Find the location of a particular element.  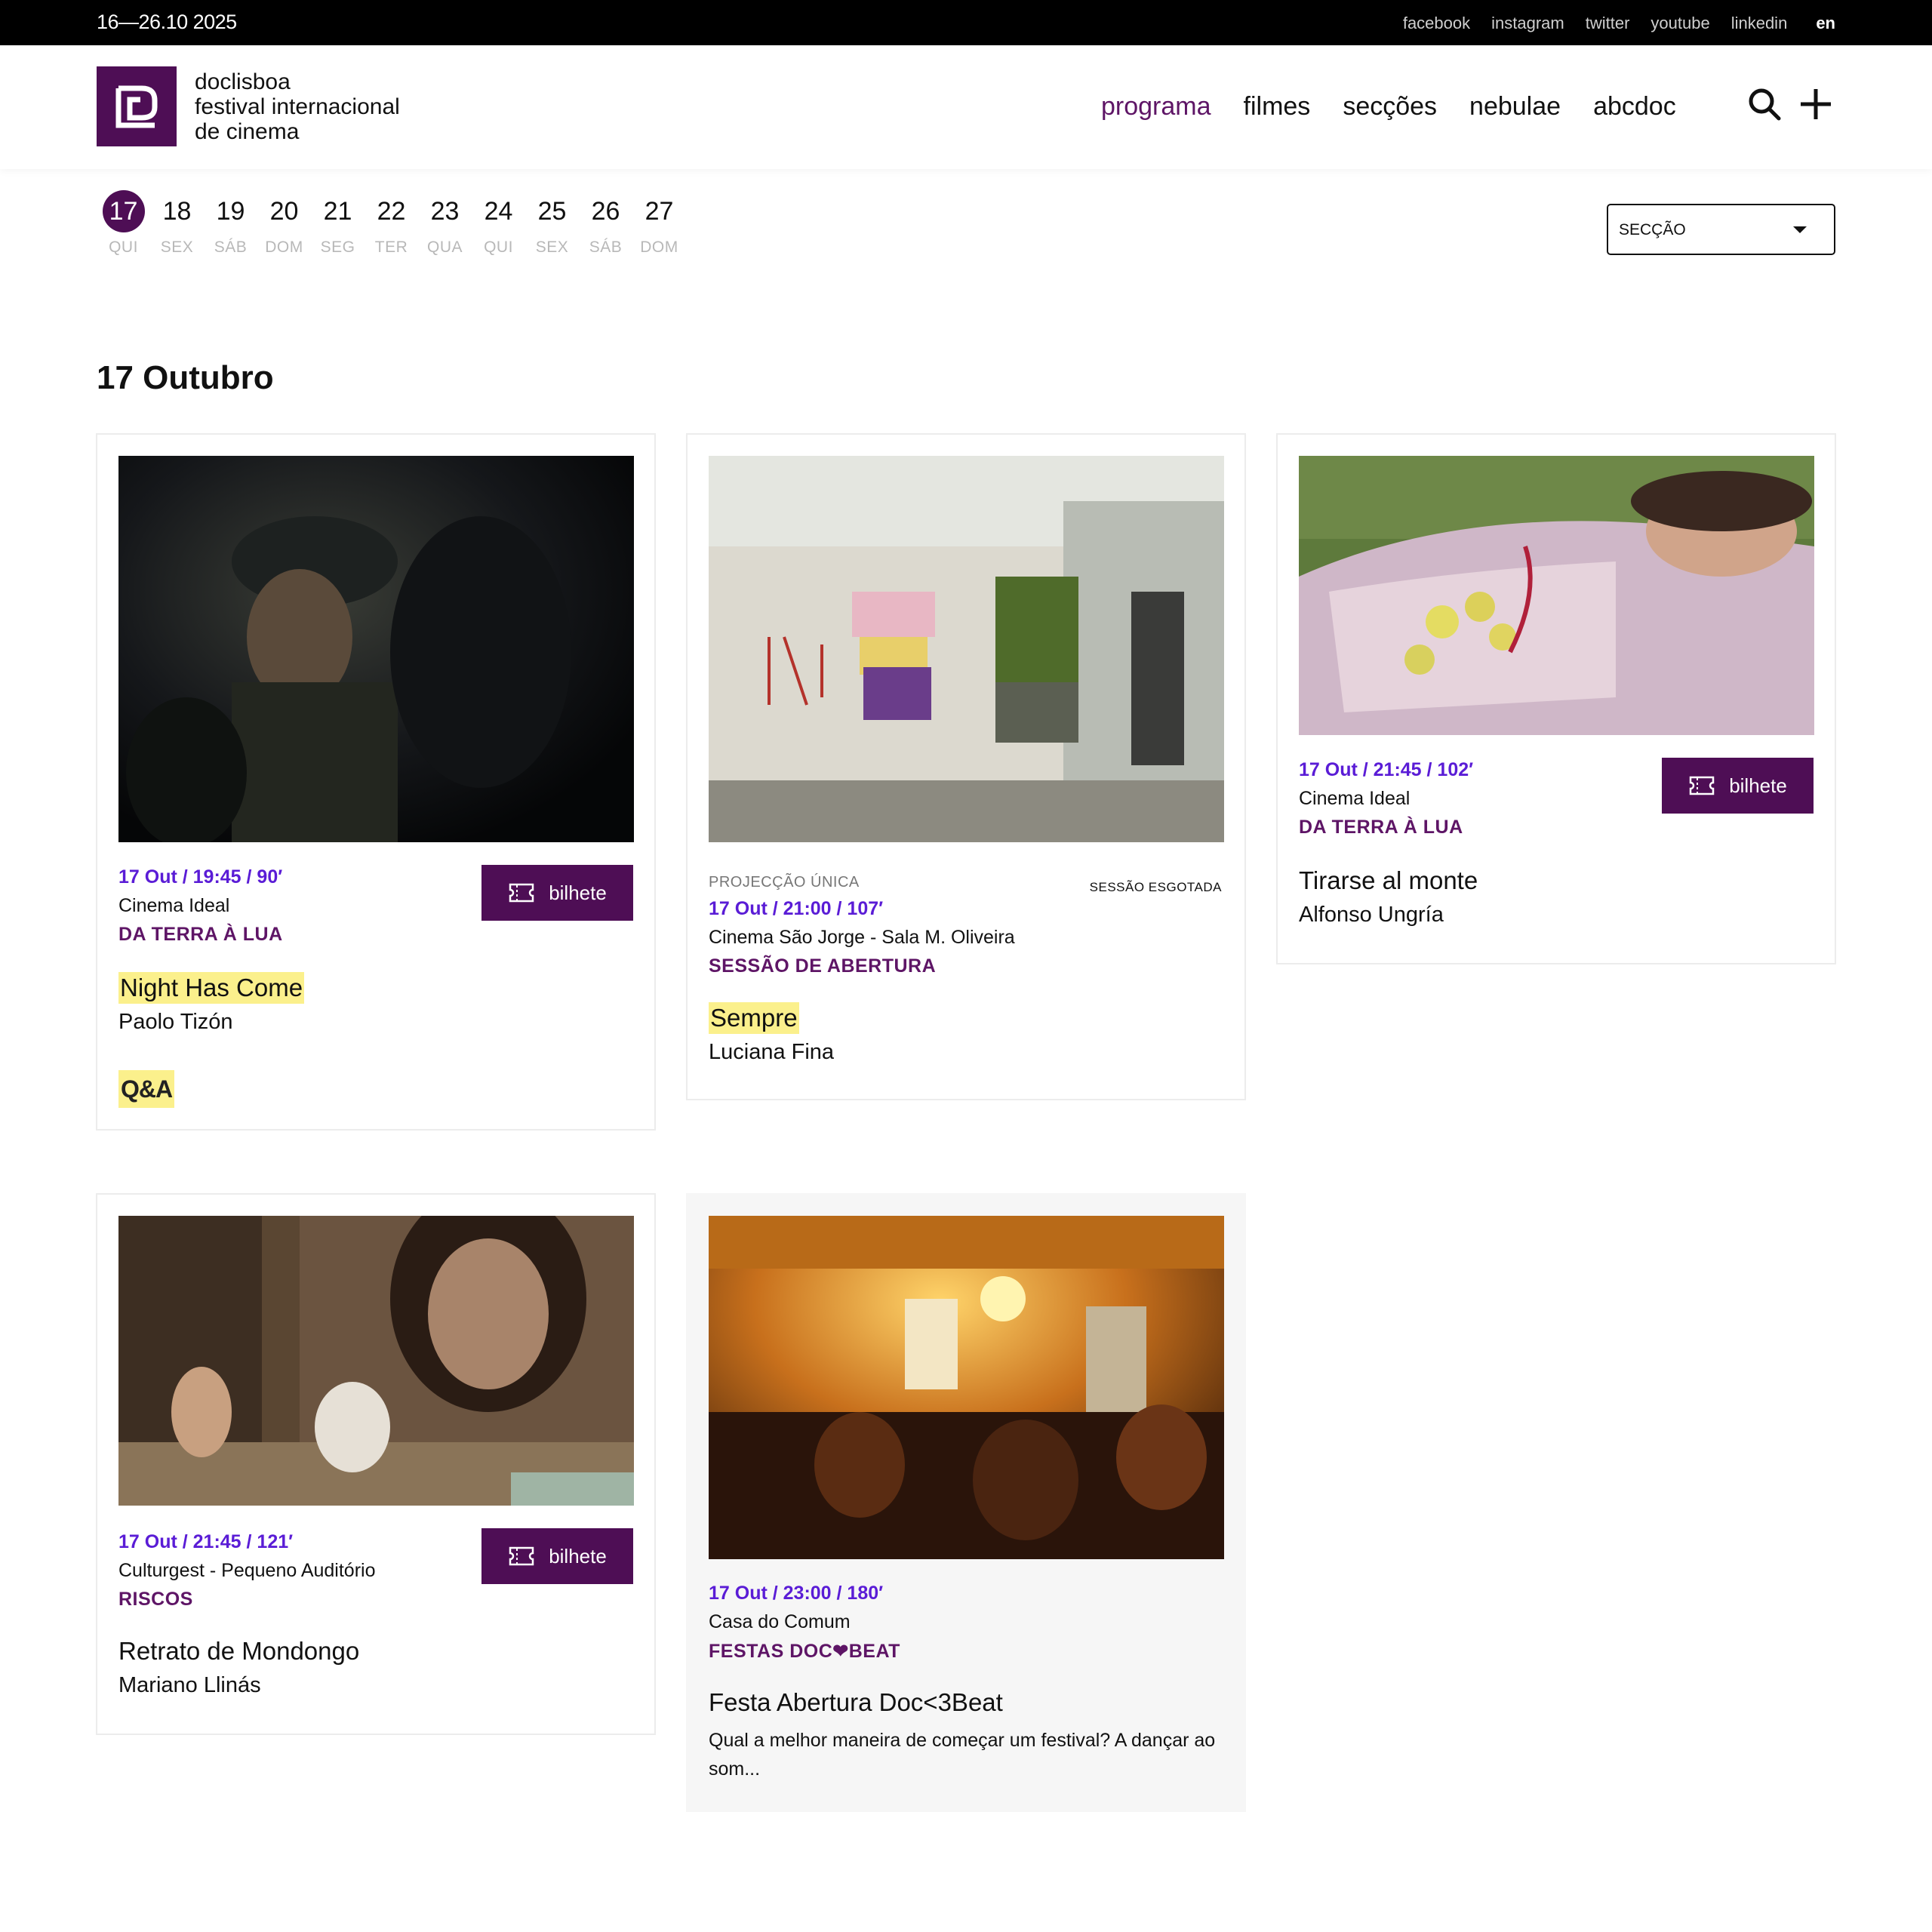

event-section: FESTAS DOC❤BEAT is located at coordinates (804, 1651).